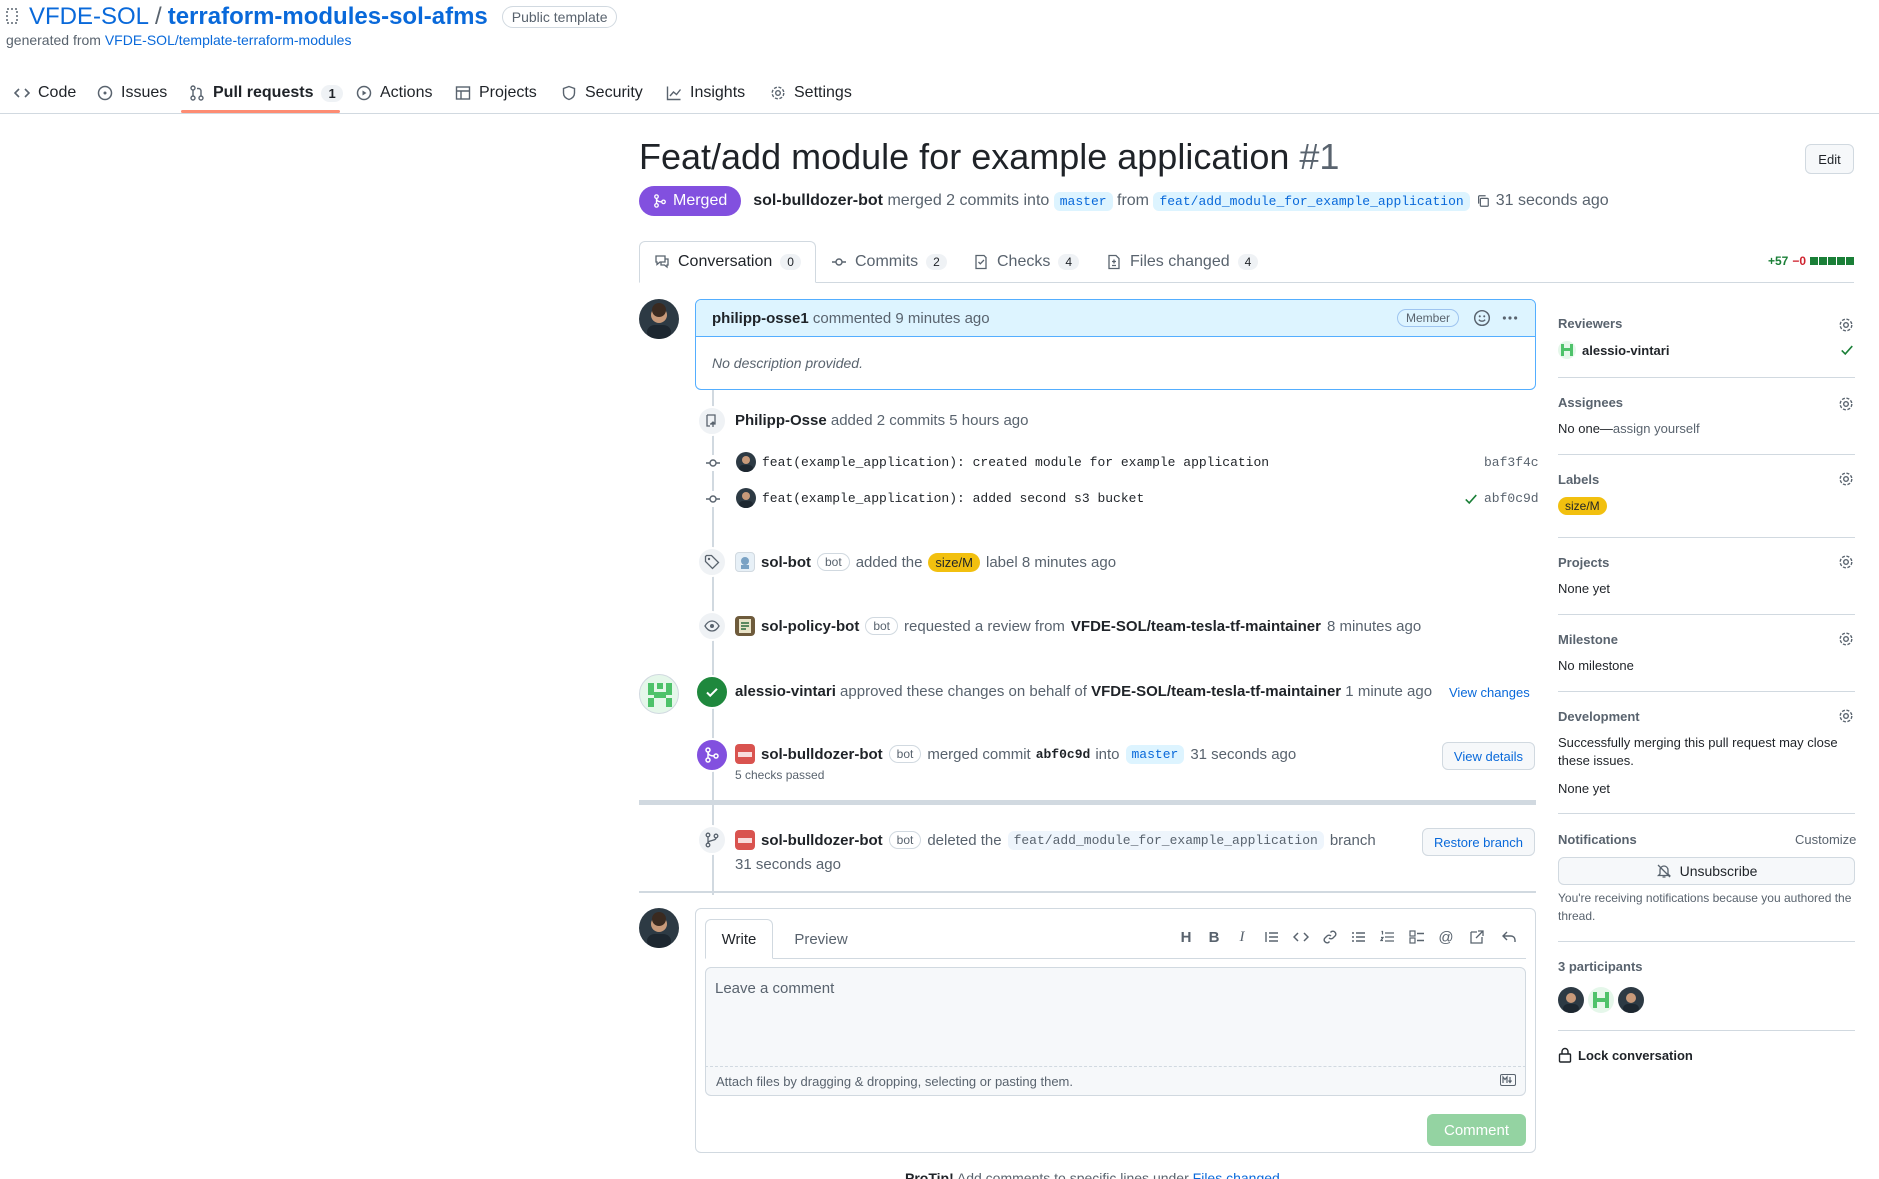 The width and height of the screenshot is (1879, 1179). Describe the element at coordinates (1182, 262) in the screenshot. I see `tab-files-changed: Files changed 4` at that location.